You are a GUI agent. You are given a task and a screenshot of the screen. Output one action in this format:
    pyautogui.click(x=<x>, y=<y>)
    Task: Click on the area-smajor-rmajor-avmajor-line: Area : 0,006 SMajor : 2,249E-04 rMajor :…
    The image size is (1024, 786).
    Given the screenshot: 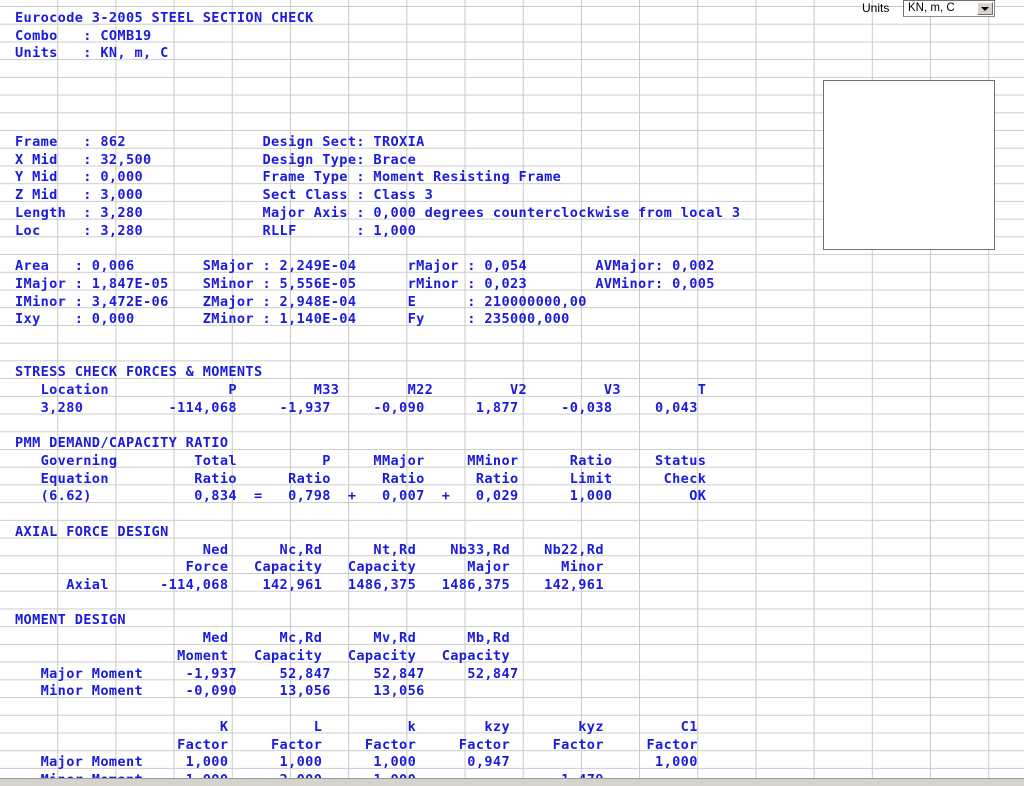 What is the action you would take?
    pyautogui.click(x=365, y=266)
    